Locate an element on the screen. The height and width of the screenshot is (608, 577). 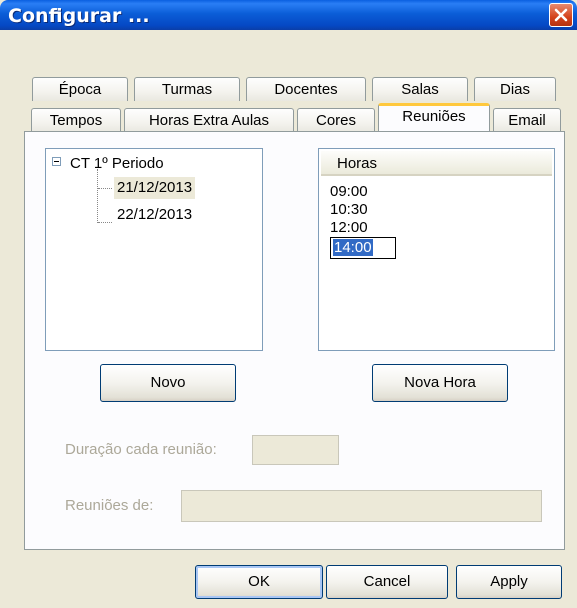
tab-salas: Salas is located at coordinates (420, 89).